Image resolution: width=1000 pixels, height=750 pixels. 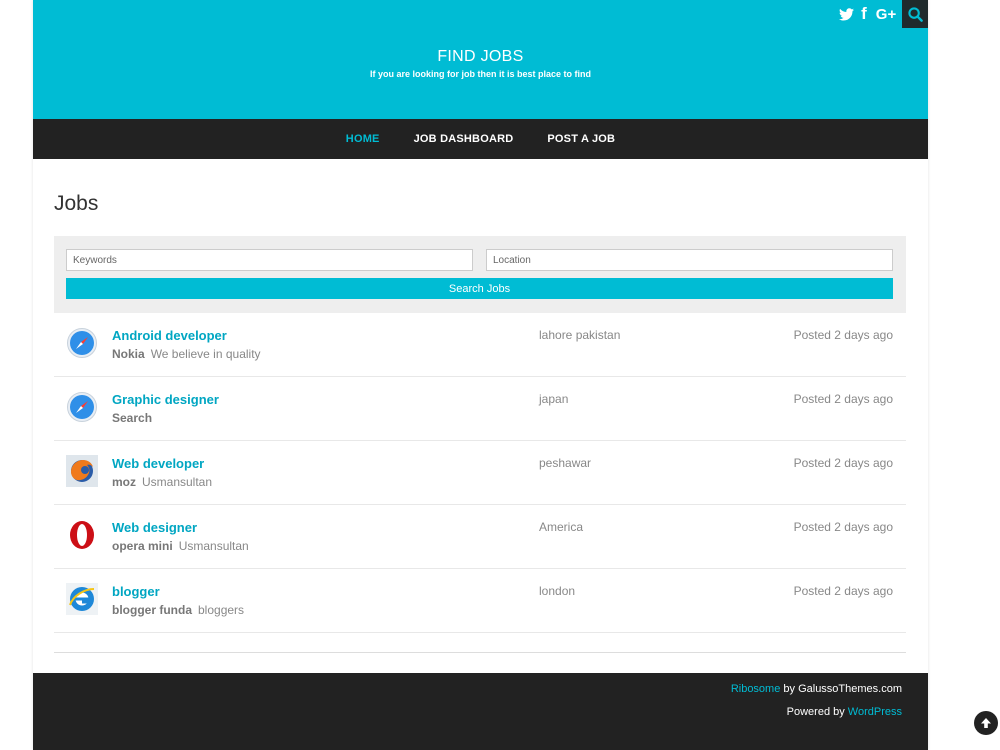 I want to click on job-location: japan, so click(x=554, y=399).